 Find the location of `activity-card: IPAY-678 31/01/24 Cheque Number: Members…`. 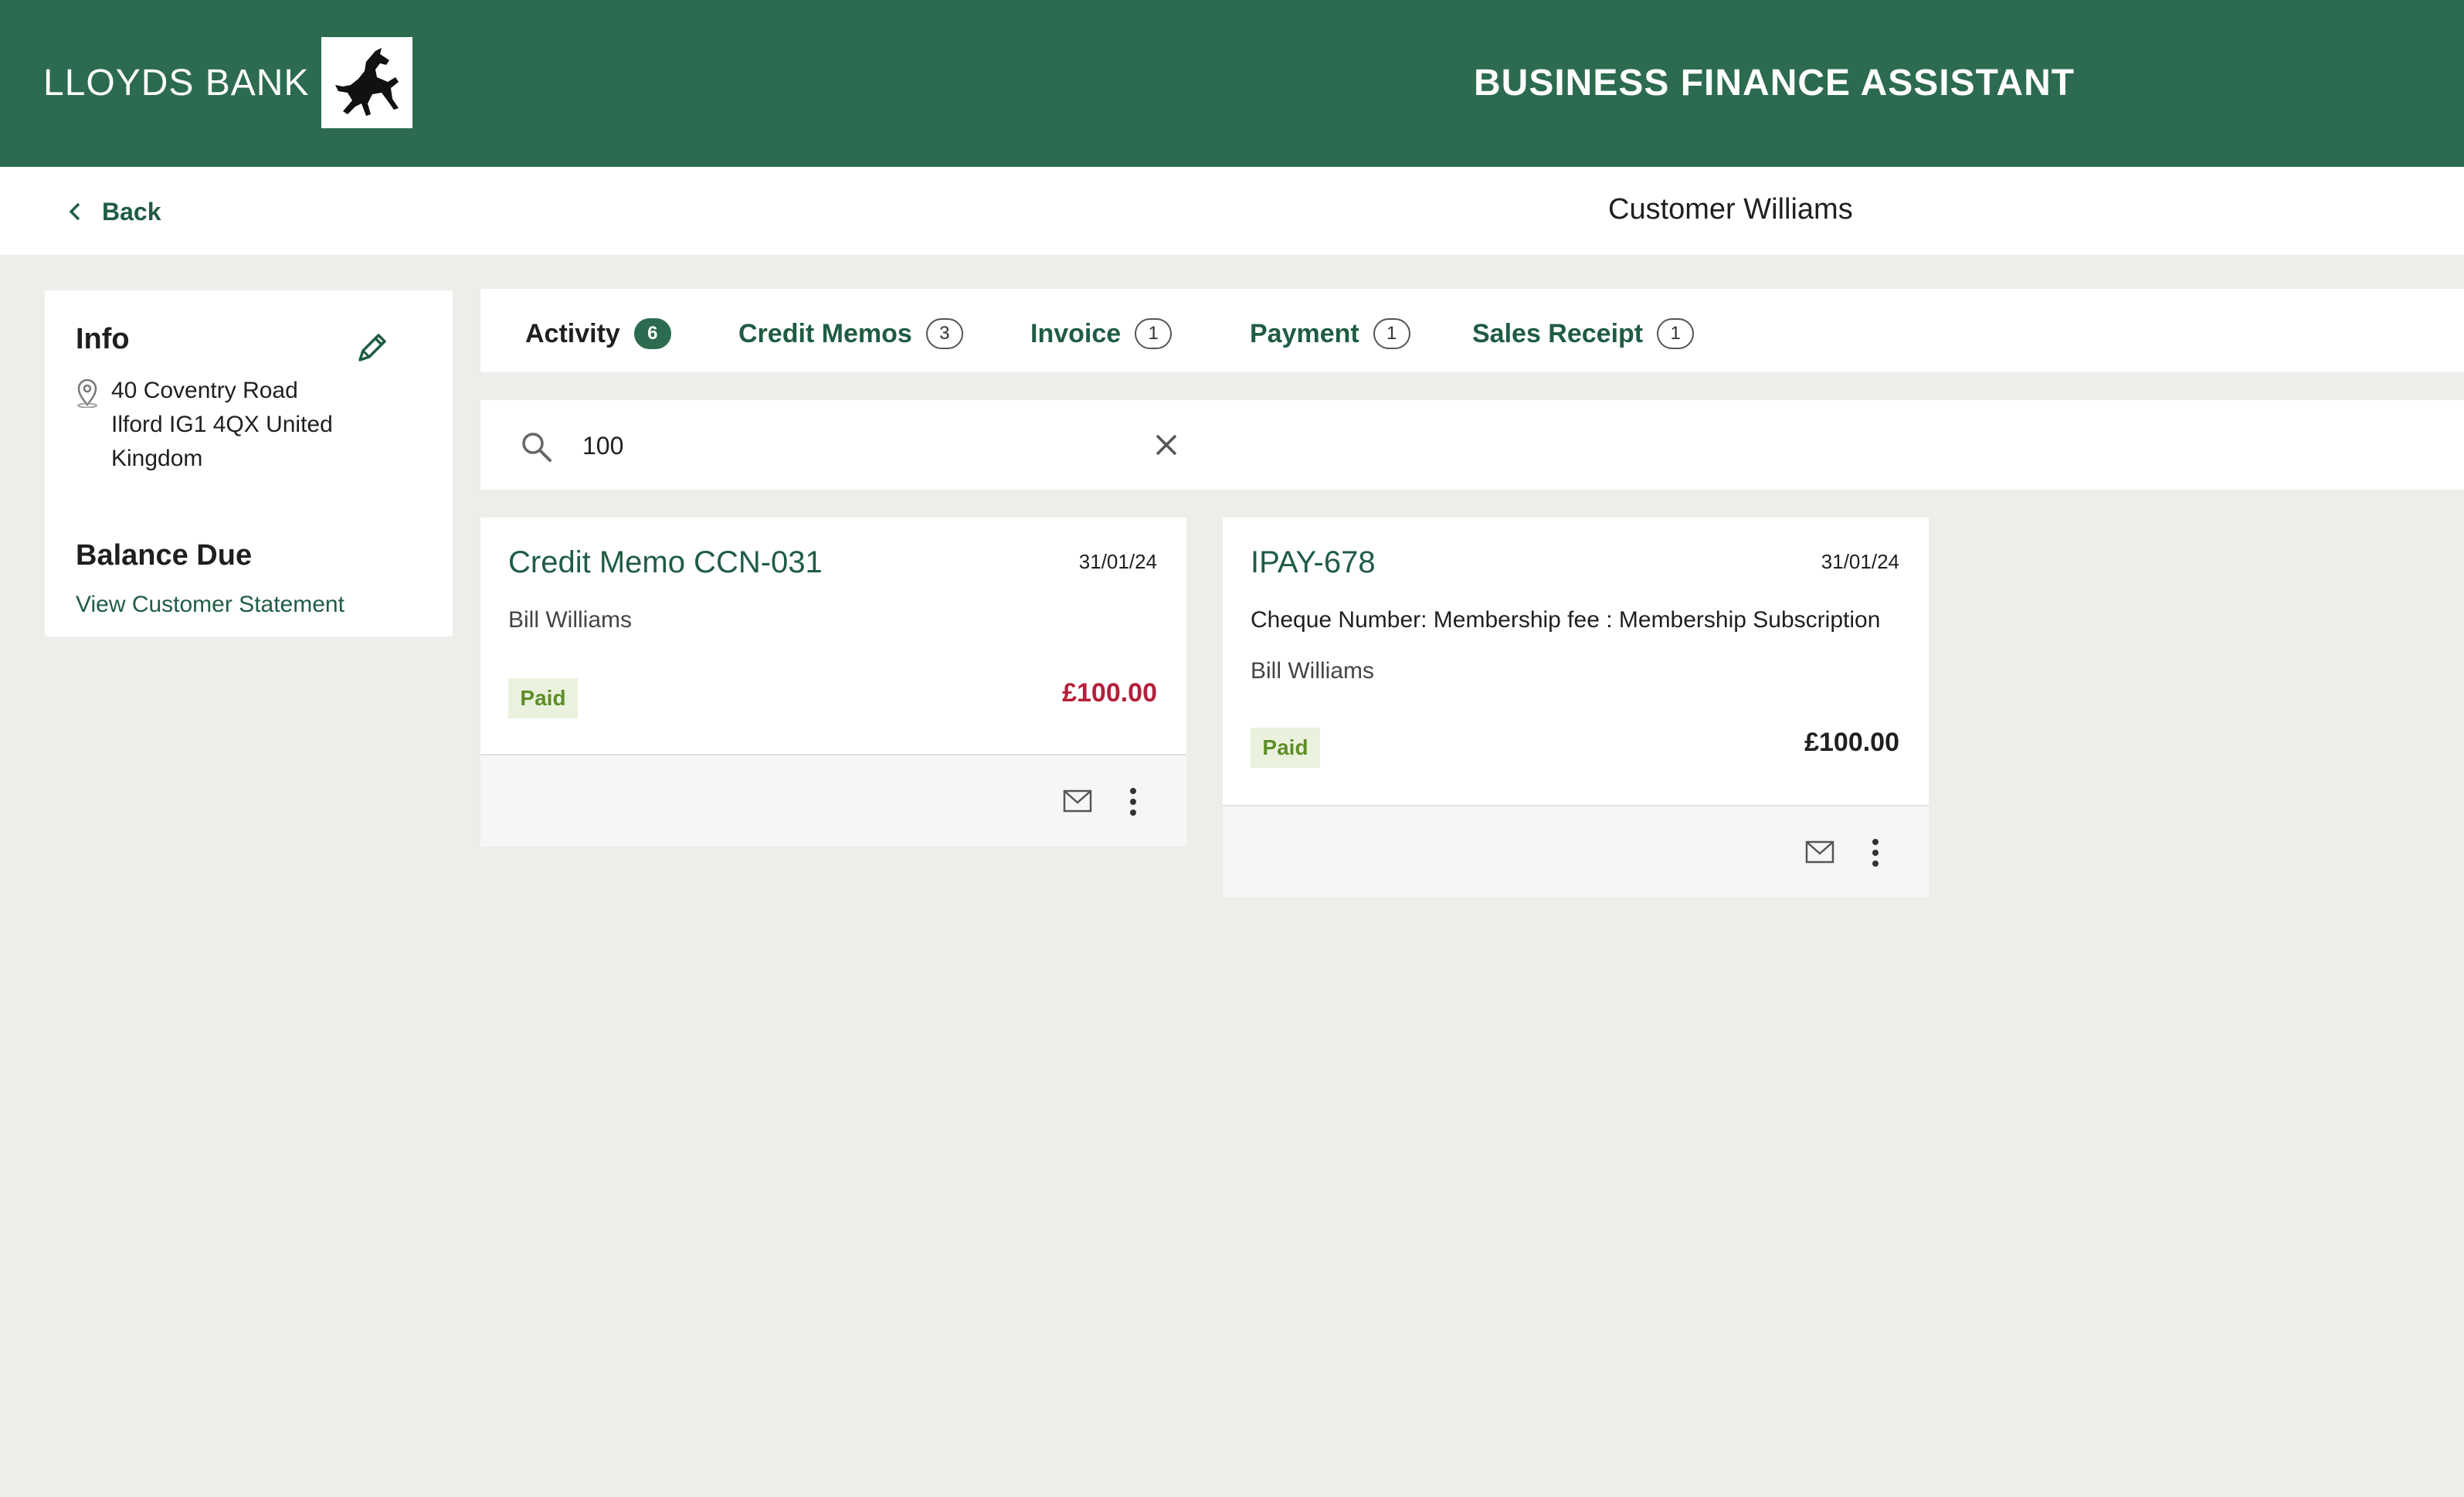

activity-card: IPAY-678 31/01/24 Cheque Number: Members… is located at coordinates (1576, 708).